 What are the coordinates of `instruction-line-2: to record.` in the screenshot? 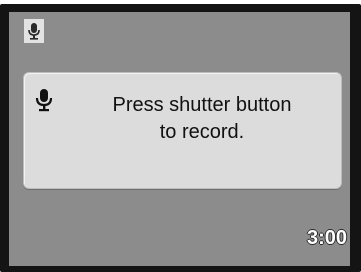 It's located at (202, 132).